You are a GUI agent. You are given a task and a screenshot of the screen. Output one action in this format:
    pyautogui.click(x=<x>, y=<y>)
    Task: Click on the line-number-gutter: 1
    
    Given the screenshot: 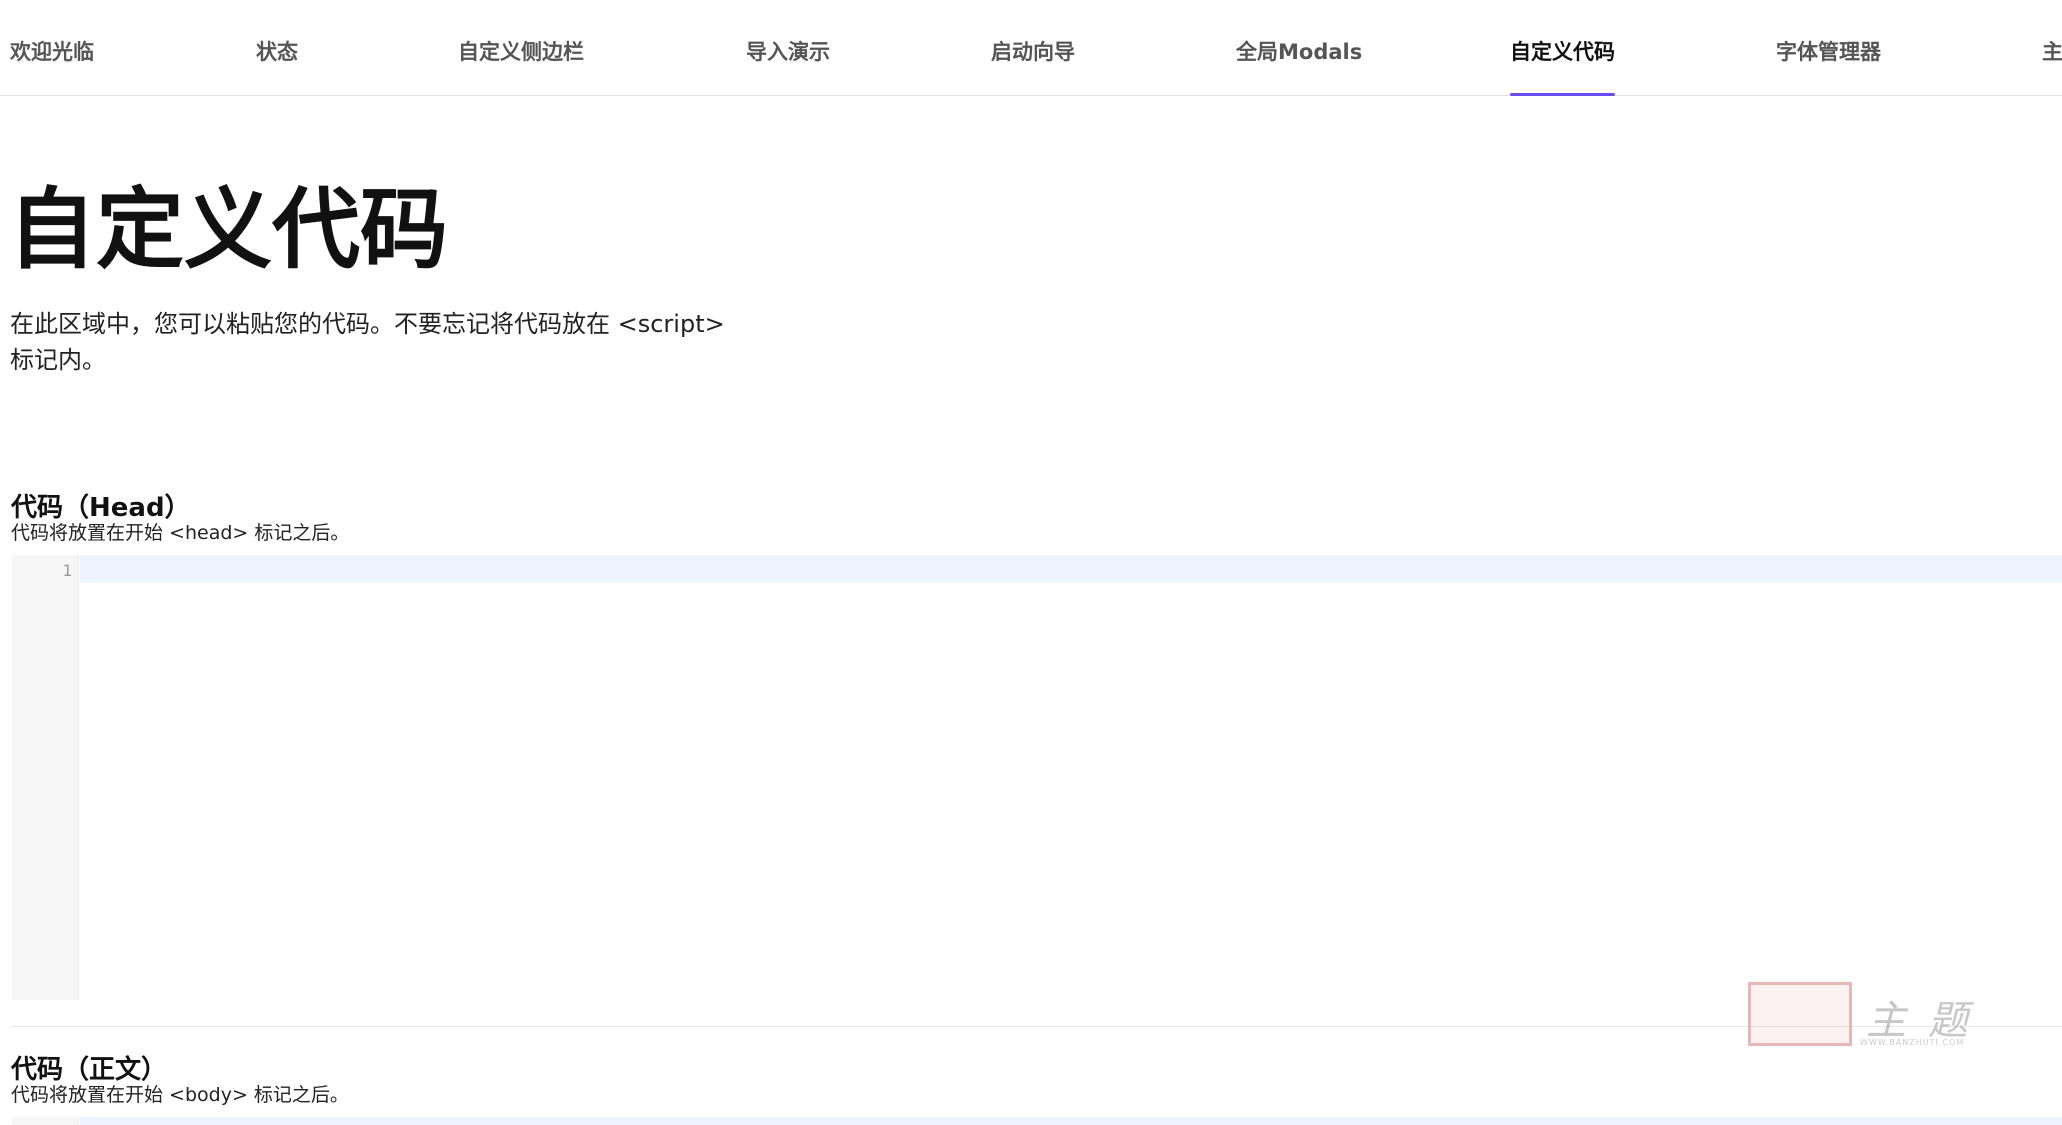 What is the action you would take?
    pyautogui.click(x=45, y=777)
    